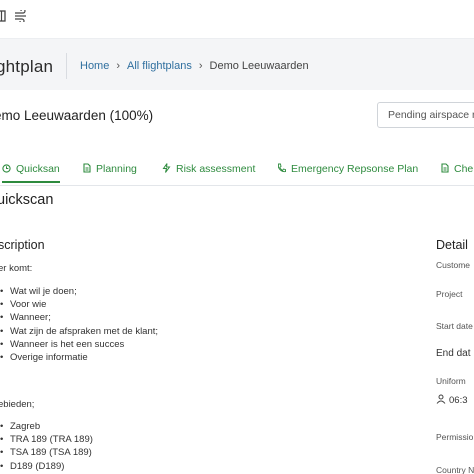  I want to click on description-heading: scription, so click(22, 245).